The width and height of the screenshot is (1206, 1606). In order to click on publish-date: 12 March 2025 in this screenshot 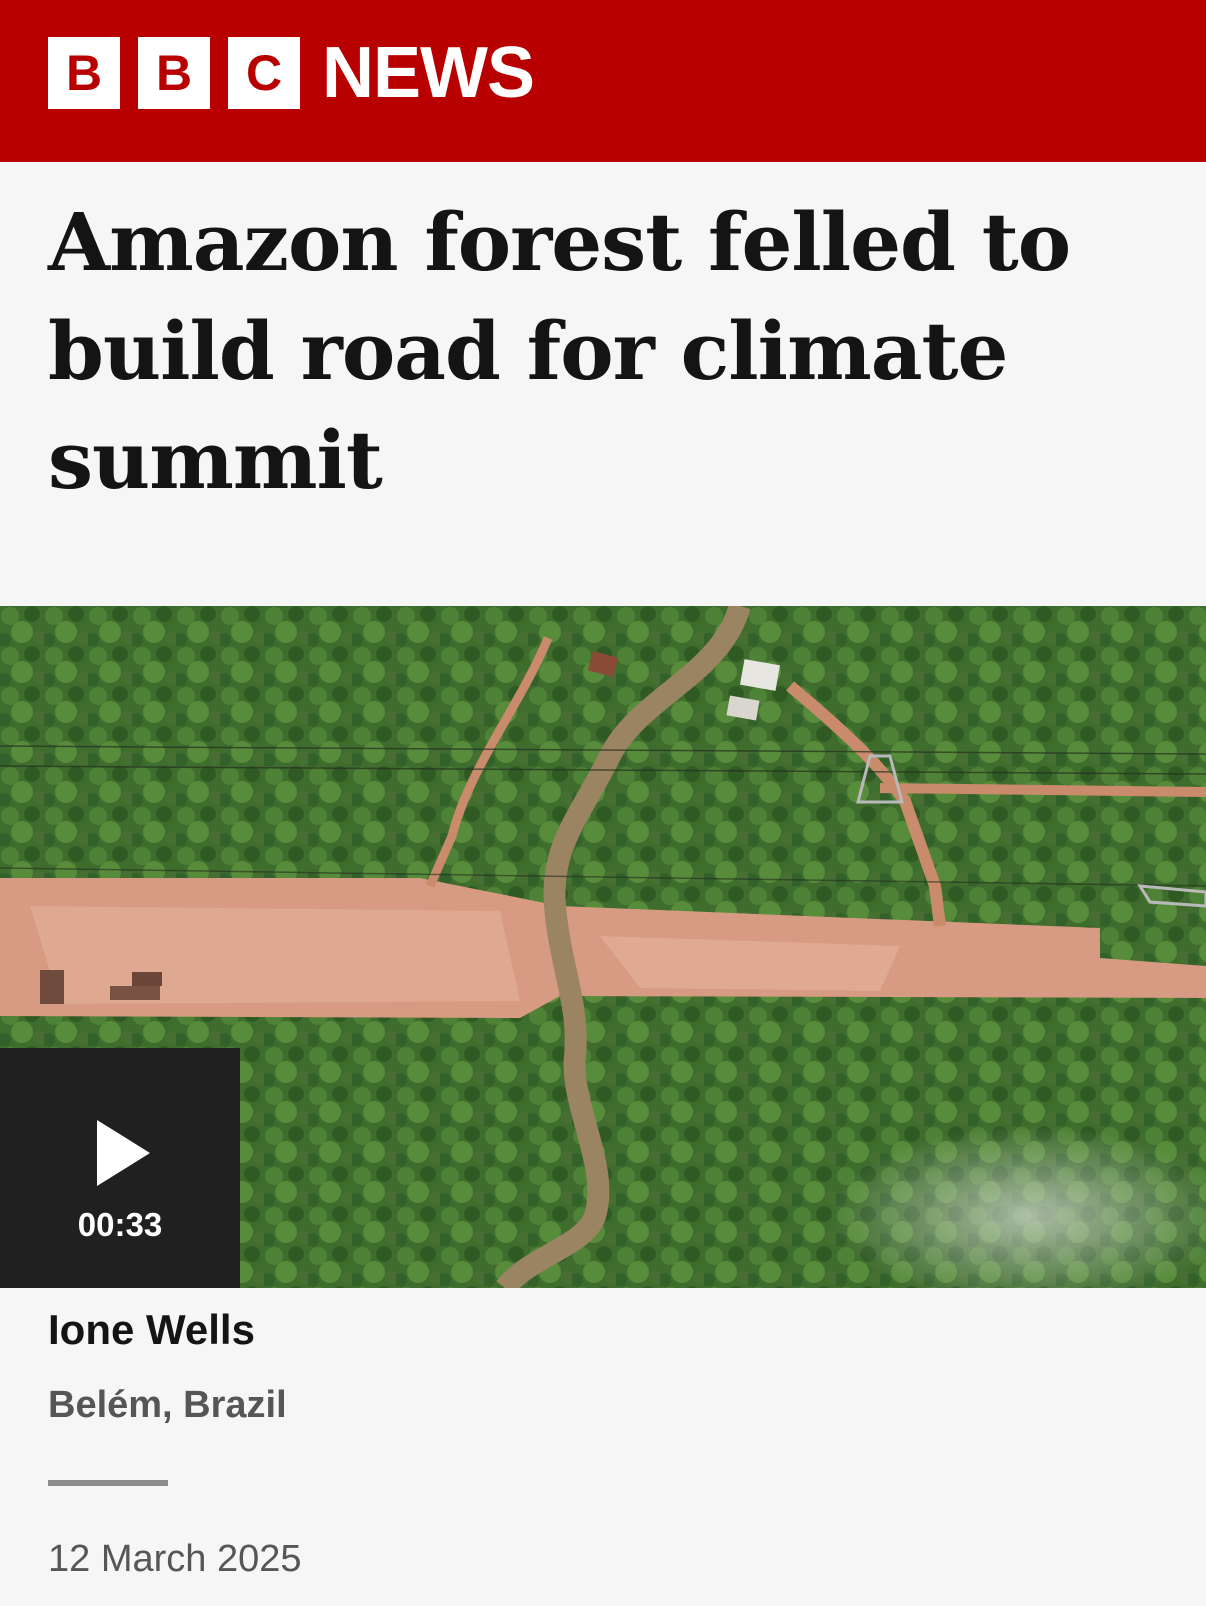, I will do `click(175, 1559)`.